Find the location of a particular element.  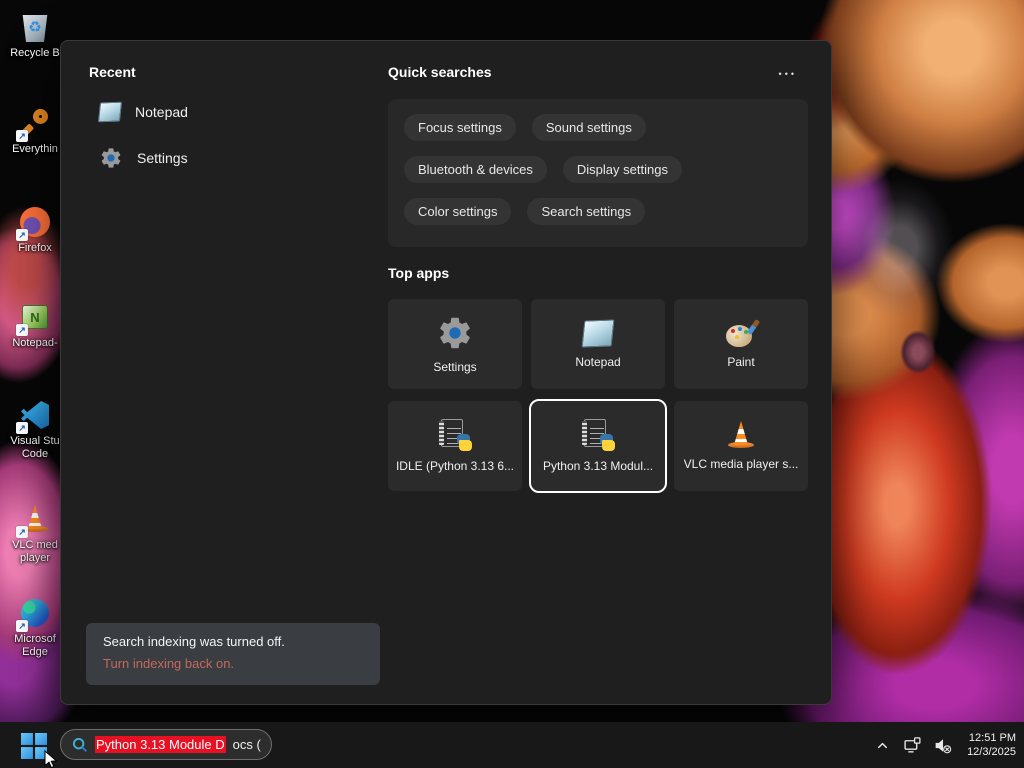

desktop-icon-label: Recycle B is located at coordinates (35, 53).